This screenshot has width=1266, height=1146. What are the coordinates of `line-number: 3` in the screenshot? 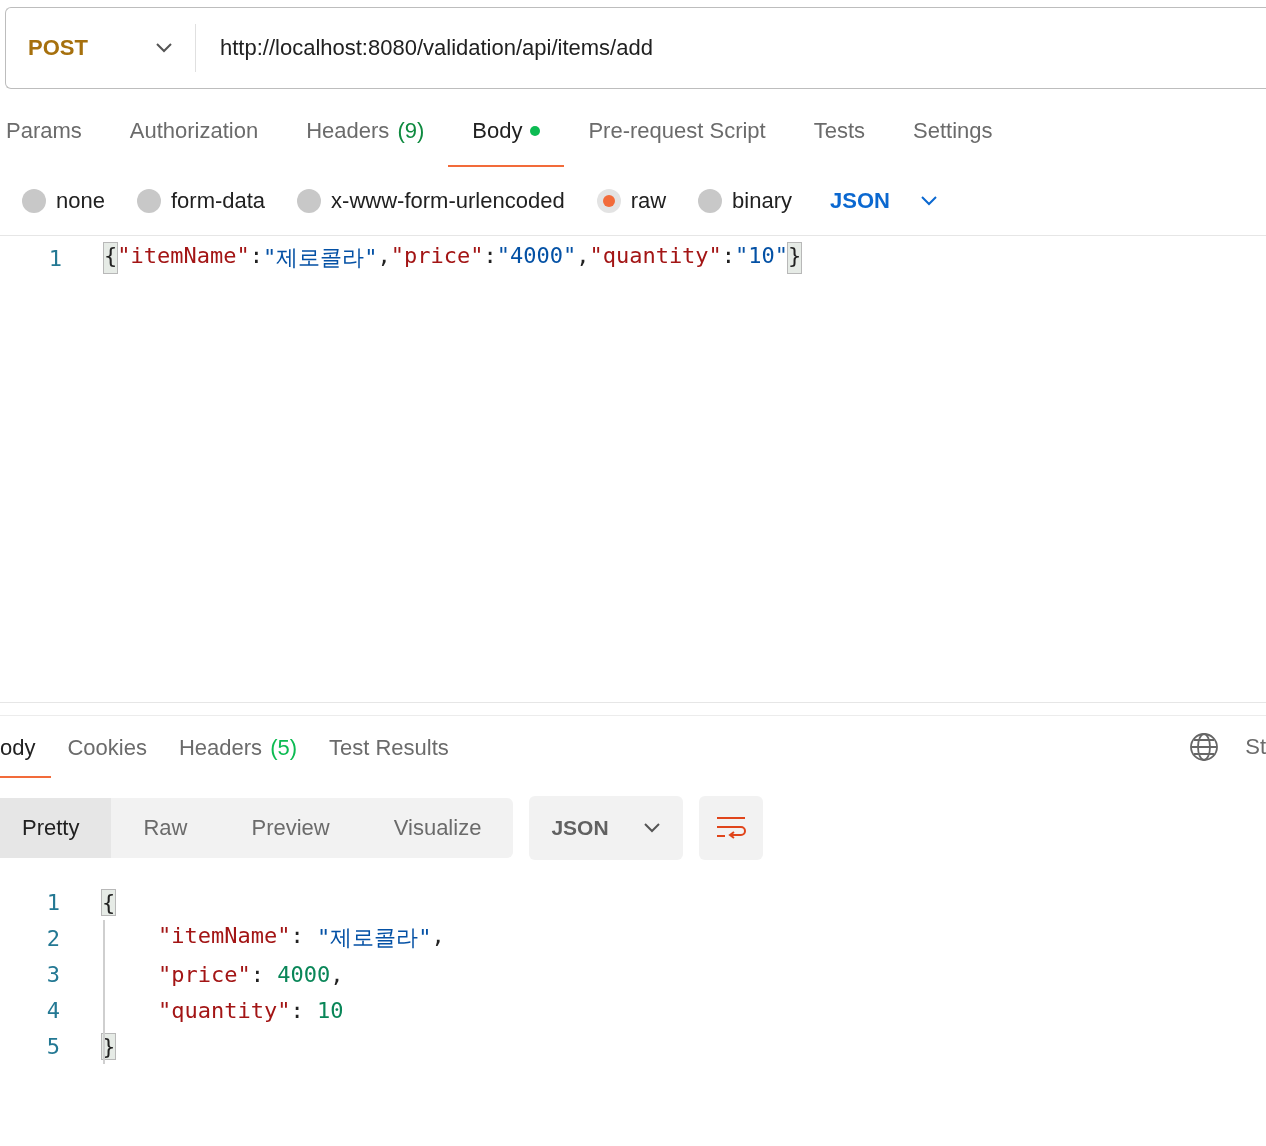 It's located at (52, 974).